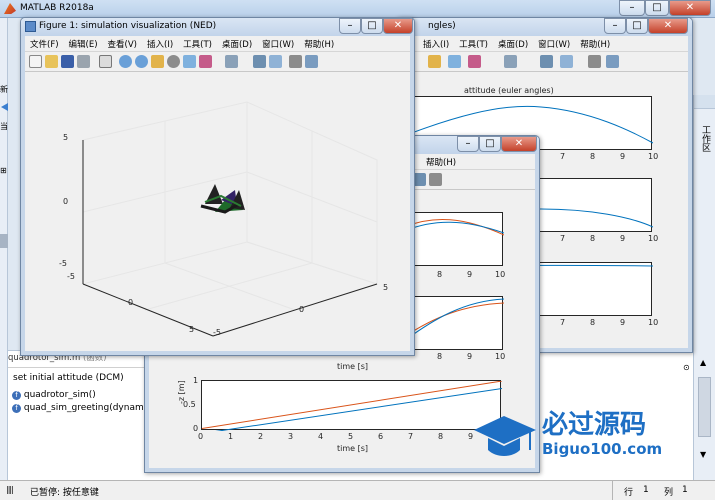 This screenshot has height=500, width=715. What do you see at coordinates (3, 170) in the screenshot?
I see `expand-icon: ⊞` at bounding box center [3, 170].